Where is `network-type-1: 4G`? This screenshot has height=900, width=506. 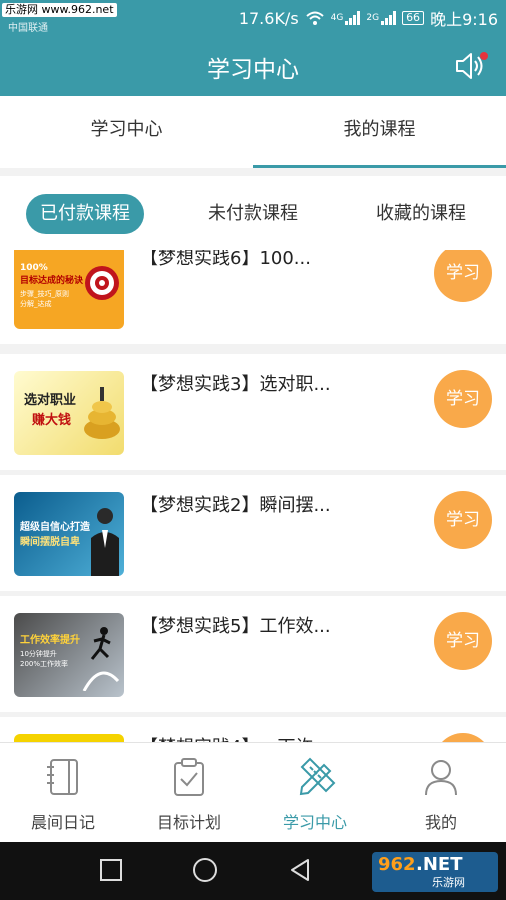 network-type-1: 4G is located at coordinates (337, 18).